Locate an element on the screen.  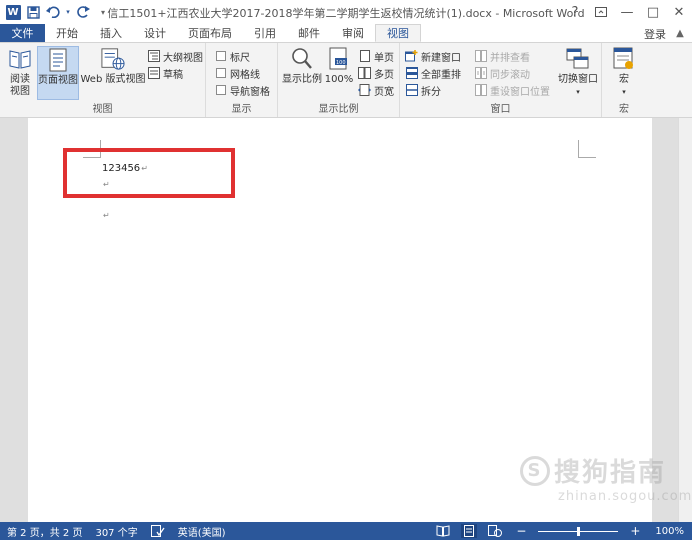
print-layout-button: 页面视图 is located at coordinates (58, 73).